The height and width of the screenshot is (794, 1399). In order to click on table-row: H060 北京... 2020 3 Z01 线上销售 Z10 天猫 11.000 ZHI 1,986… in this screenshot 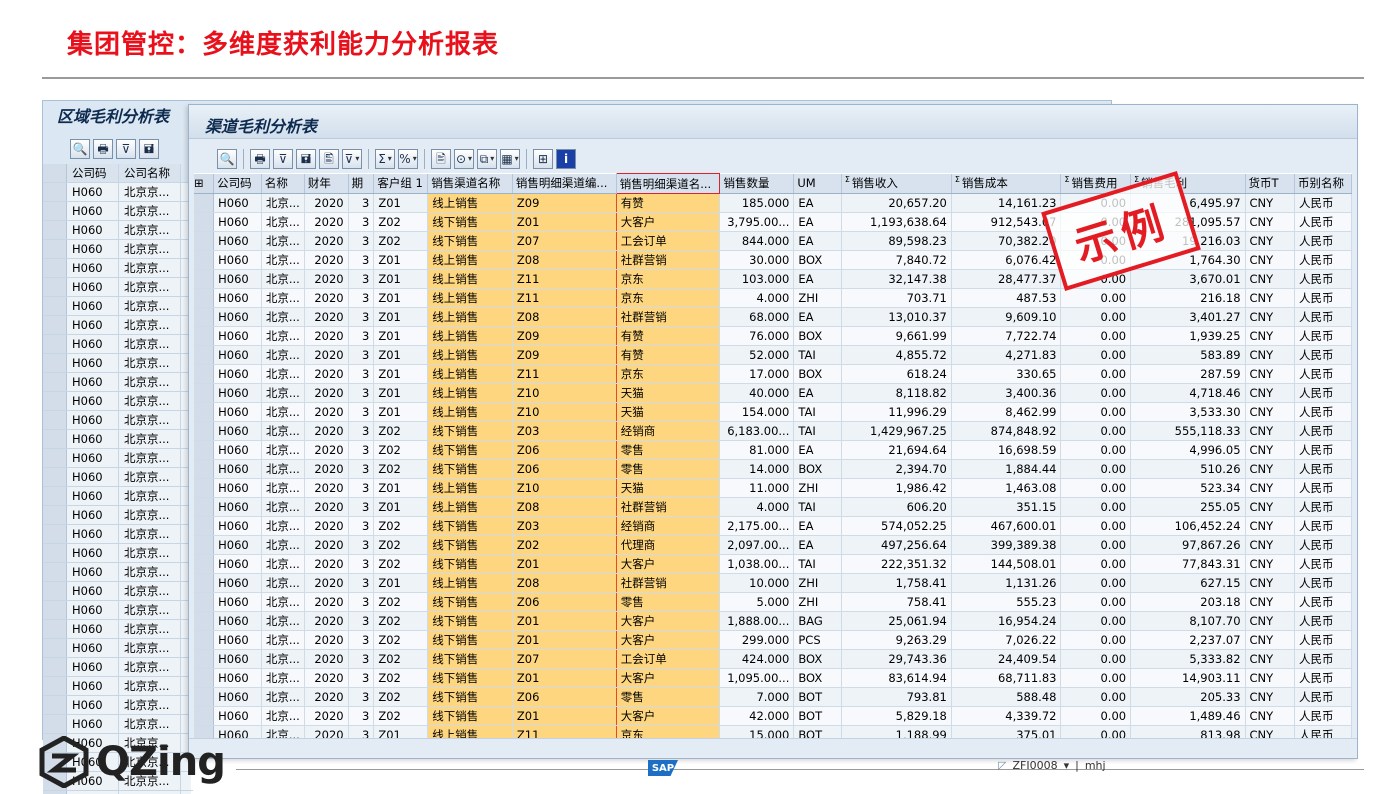, I will do `click(773, 488)`.